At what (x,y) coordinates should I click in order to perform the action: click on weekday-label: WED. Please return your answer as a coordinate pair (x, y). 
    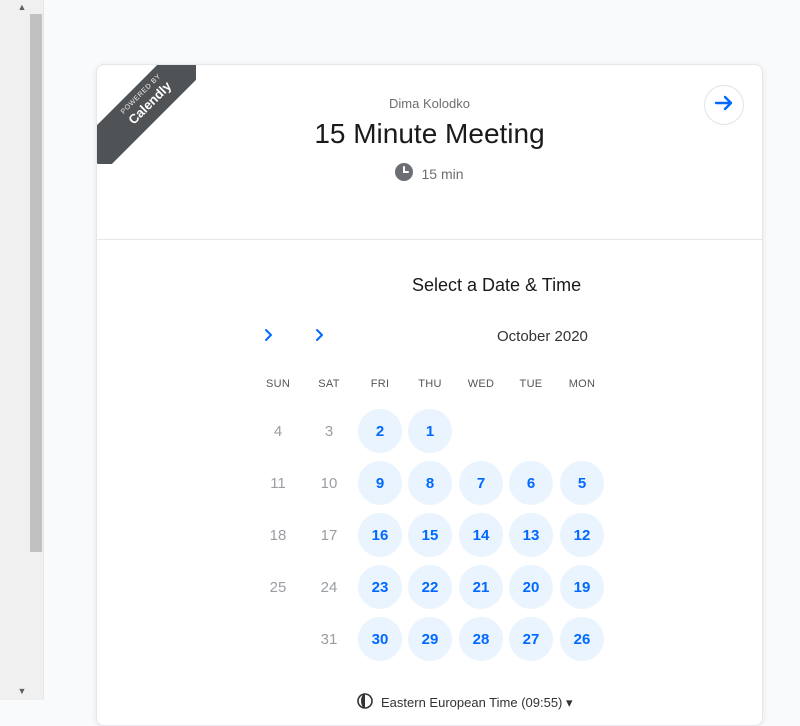
    Looking at the image, I should click on (481, 384).